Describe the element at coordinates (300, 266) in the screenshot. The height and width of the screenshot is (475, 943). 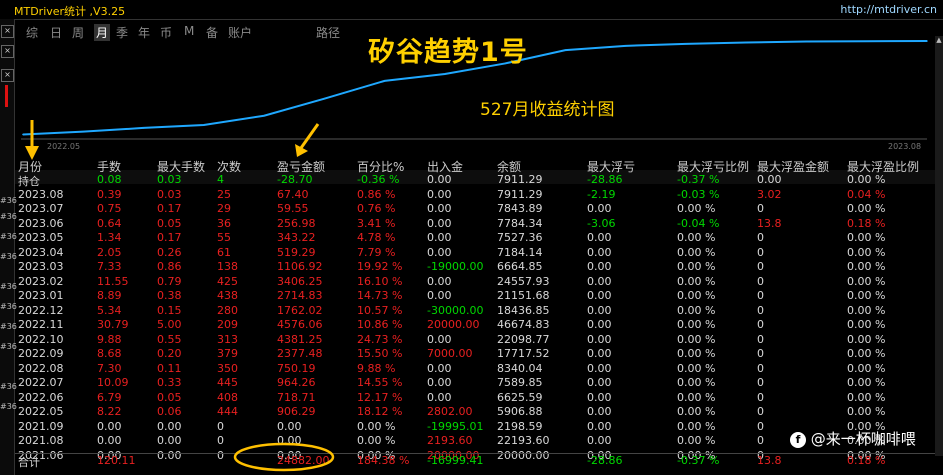
I see `table-cell: 1106.92` at that location.